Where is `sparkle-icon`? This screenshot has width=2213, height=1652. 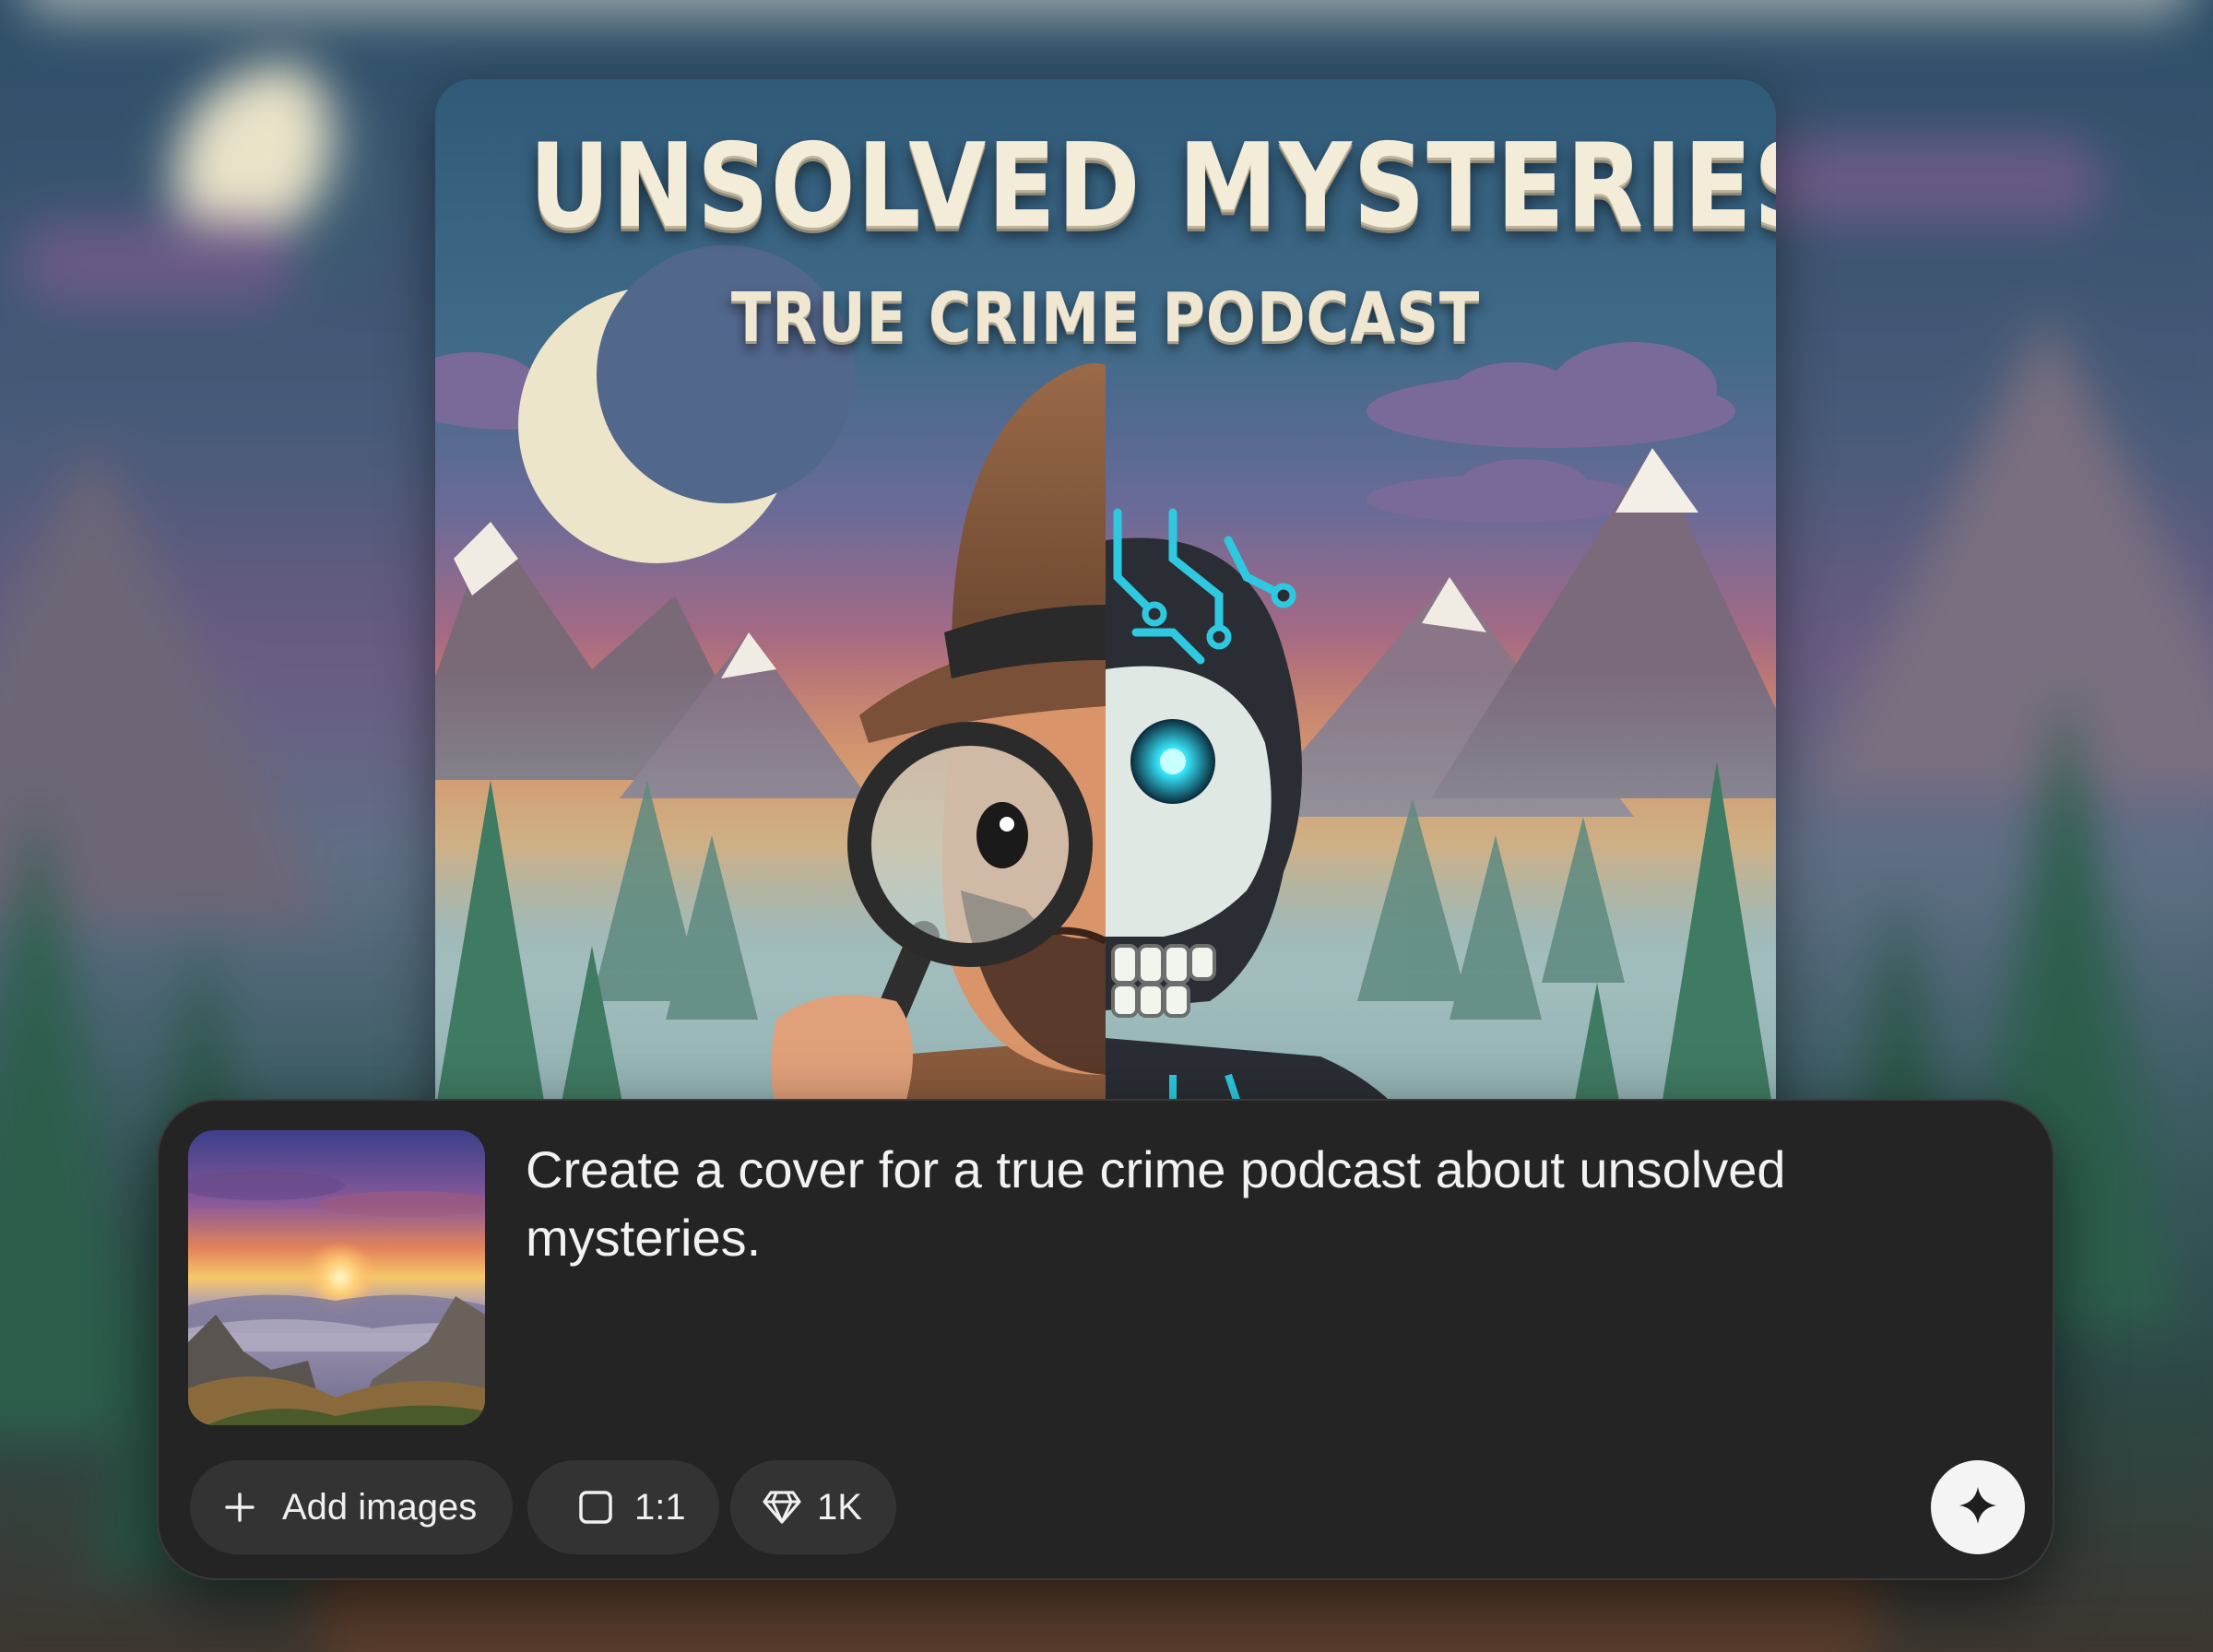
sparkle-icon is located at coordinates (1978, 1507).